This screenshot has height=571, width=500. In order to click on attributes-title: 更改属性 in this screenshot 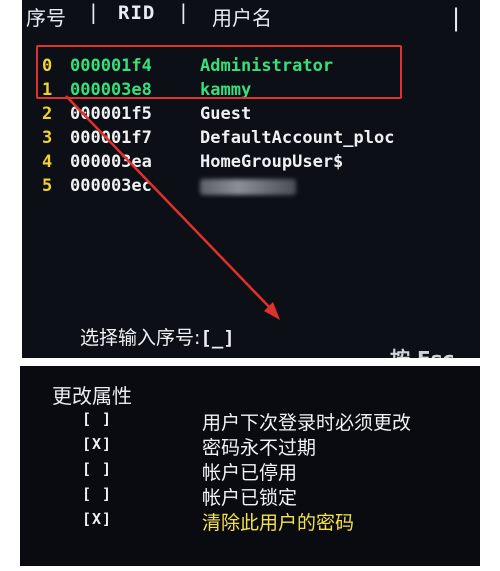, I will do `click(92, 396)`.